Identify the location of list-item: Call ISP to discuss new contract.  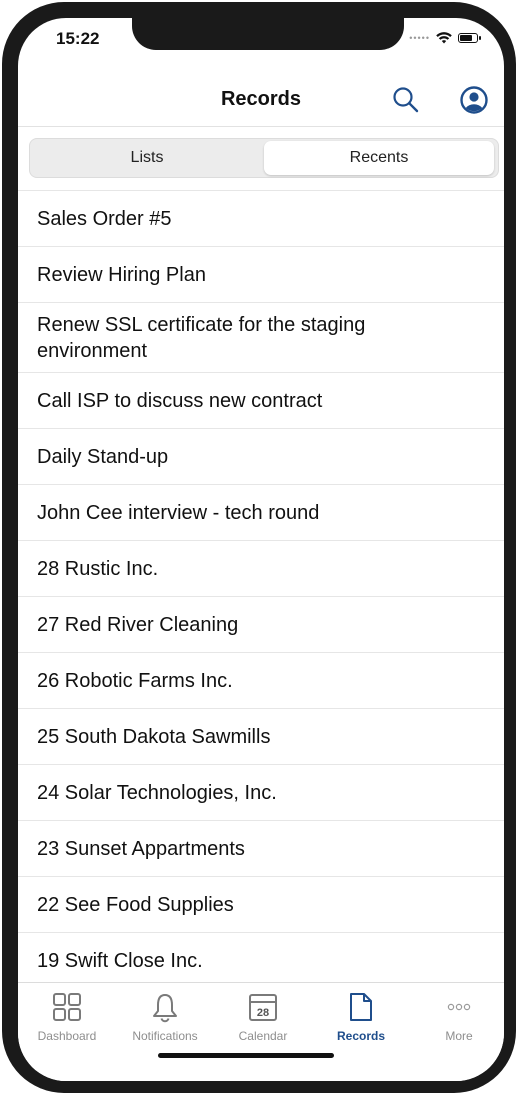
(261, 401).